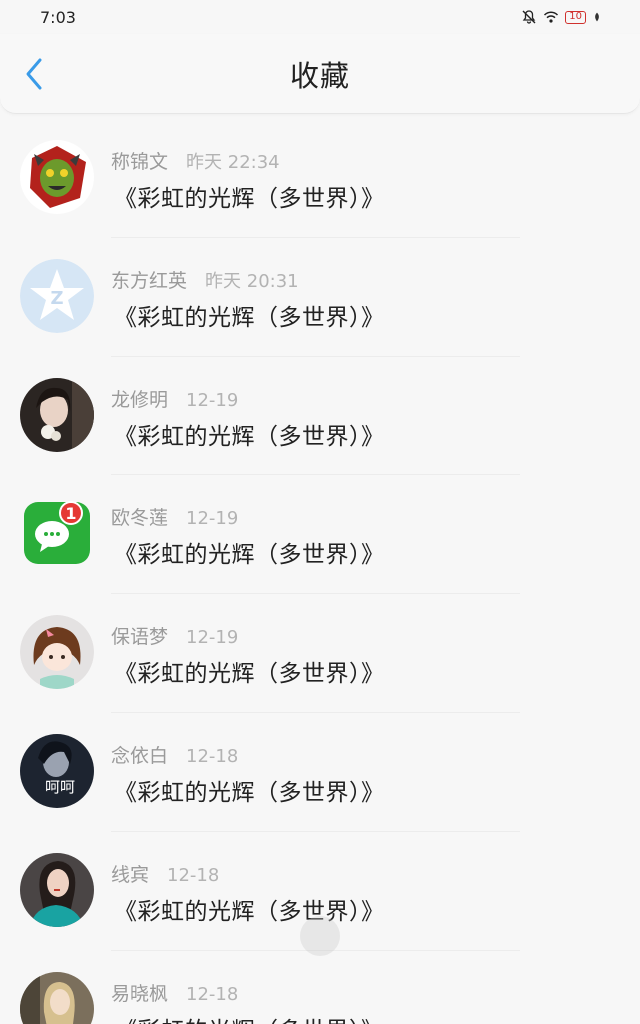 This screenshot has height=1024, width=640. What do you see at coordinates (174, 398) in the screenshot?
I see `item-header: 龙修明 12-19` at bounding box center [174, 398].